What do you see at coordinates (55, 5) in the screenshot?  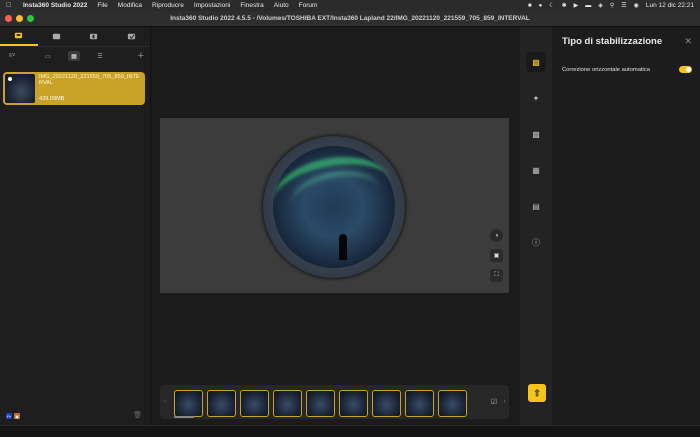 I see `menu-app-name: Insta360 Studio 2022` at bounding box center [55, 5].